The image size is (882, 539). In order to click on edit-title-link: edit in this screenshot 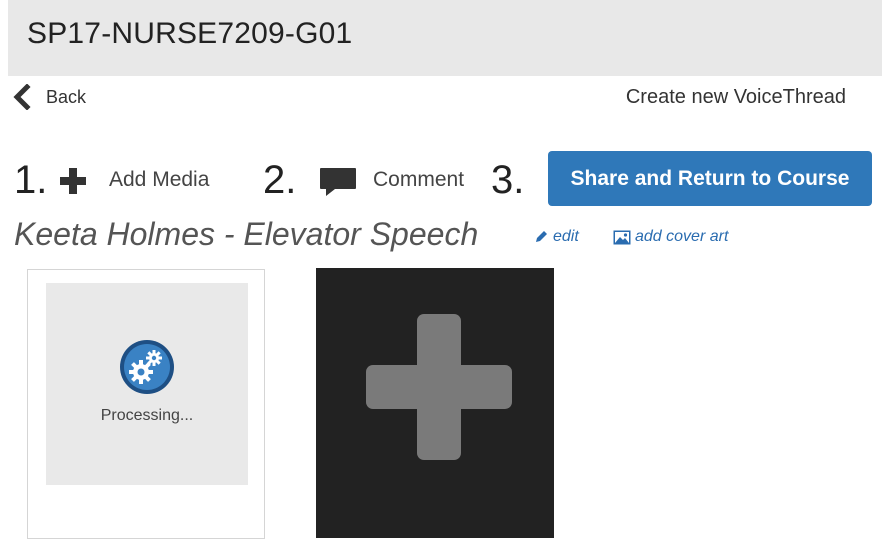, I will do `click(556, 237)`.